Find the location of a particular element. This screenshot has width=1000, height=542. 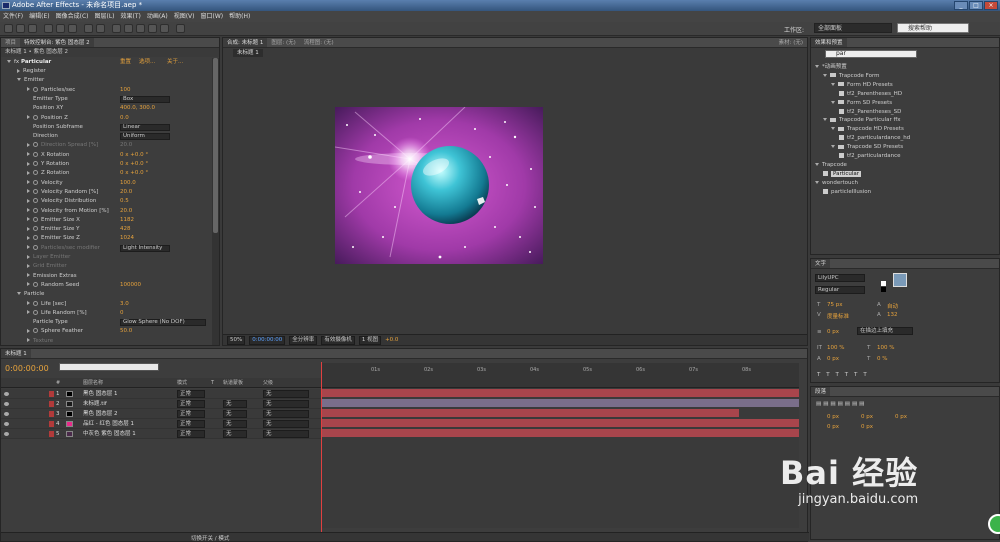

effects-tree-item: tf2_particulardance is located at coordinates (869, 156).